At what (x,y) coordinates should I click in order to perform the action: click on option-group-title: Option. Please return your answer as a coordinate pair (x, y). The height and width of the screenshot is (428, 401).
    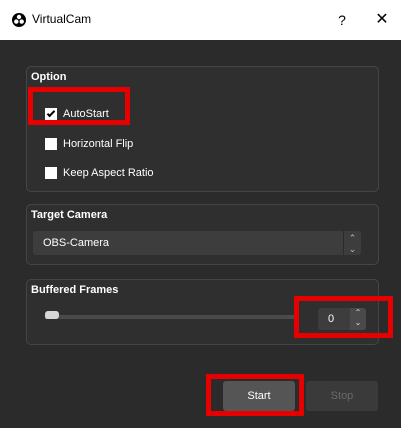
    Looking at the image, I should click on (49, 77).